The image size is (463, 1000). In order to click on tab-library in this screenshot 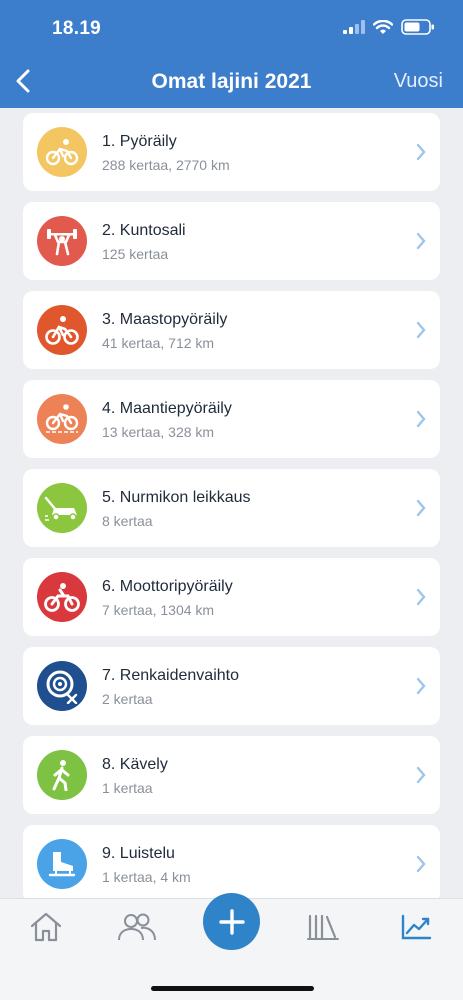, I will do `click(323, 927)`.